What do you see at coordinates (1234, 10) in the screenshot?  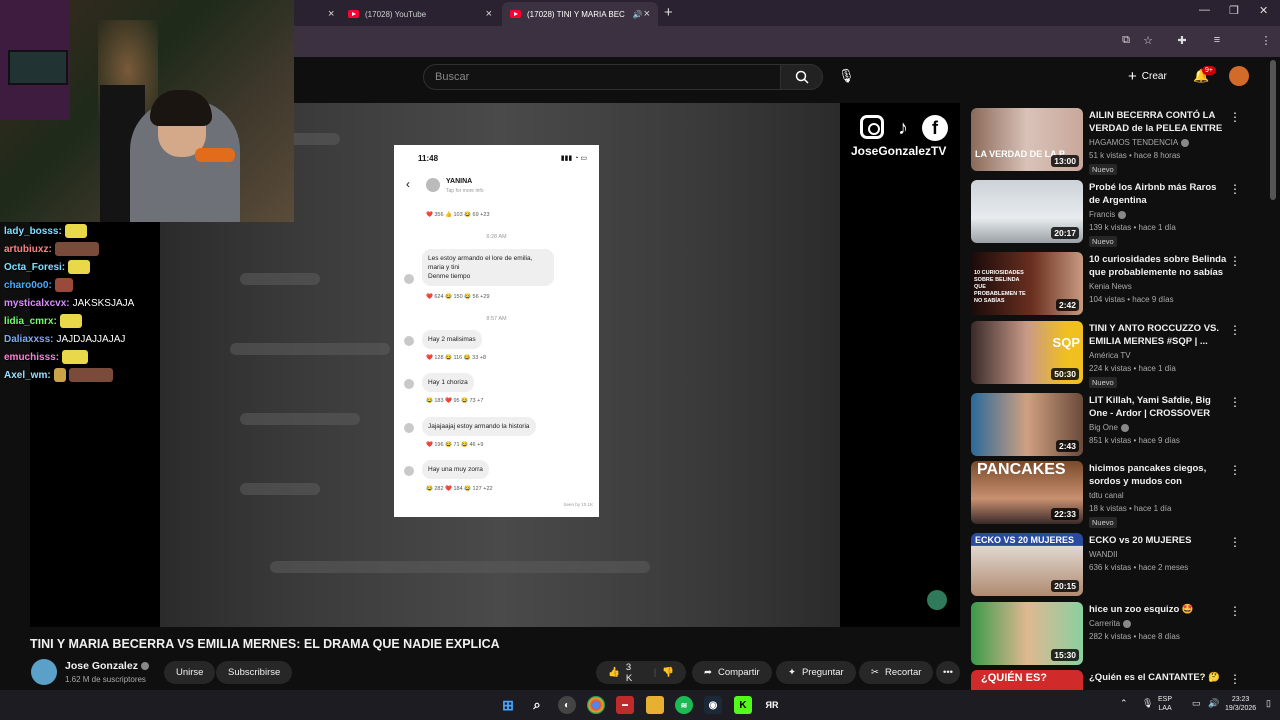 I see `maximize-icon: ❐` at bounding box center [1234, 10].